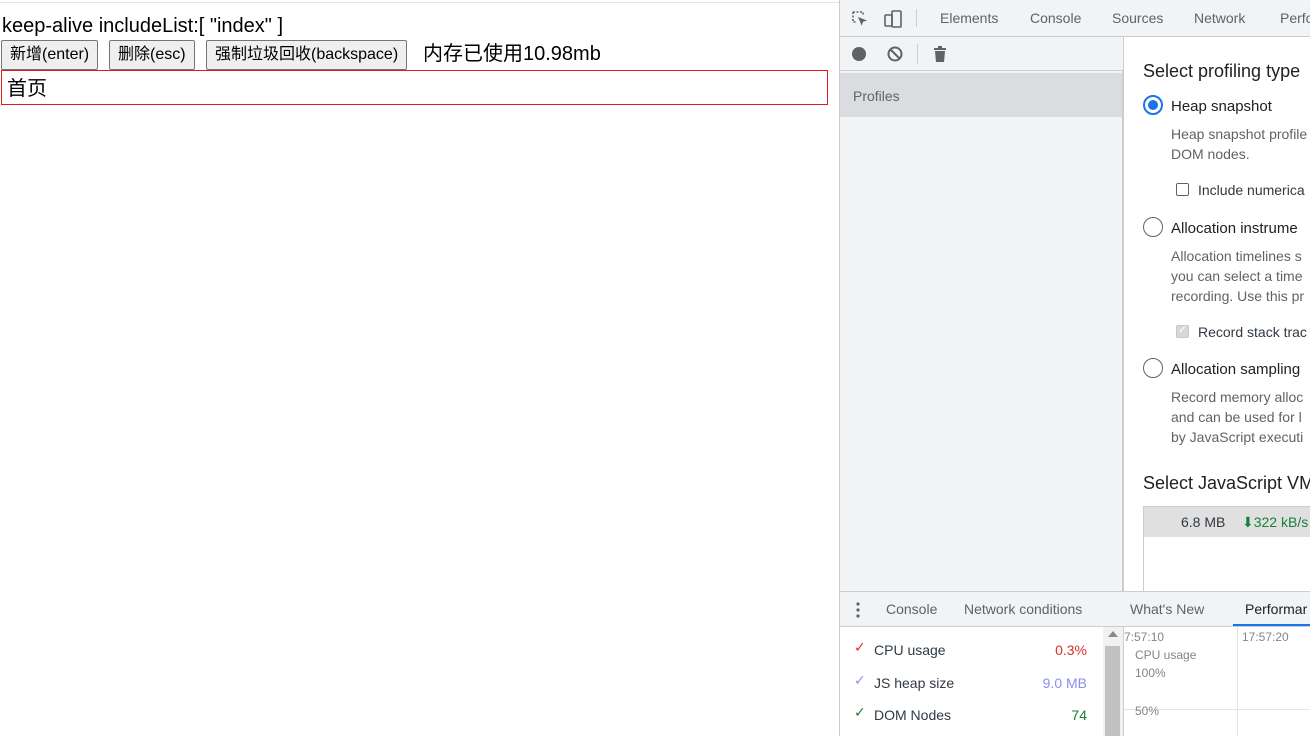  What do you see at coordinates (1182, 330) in the screenshot?
I see `record-stack-traces-checkbox` at bounding box center [1182, 330].